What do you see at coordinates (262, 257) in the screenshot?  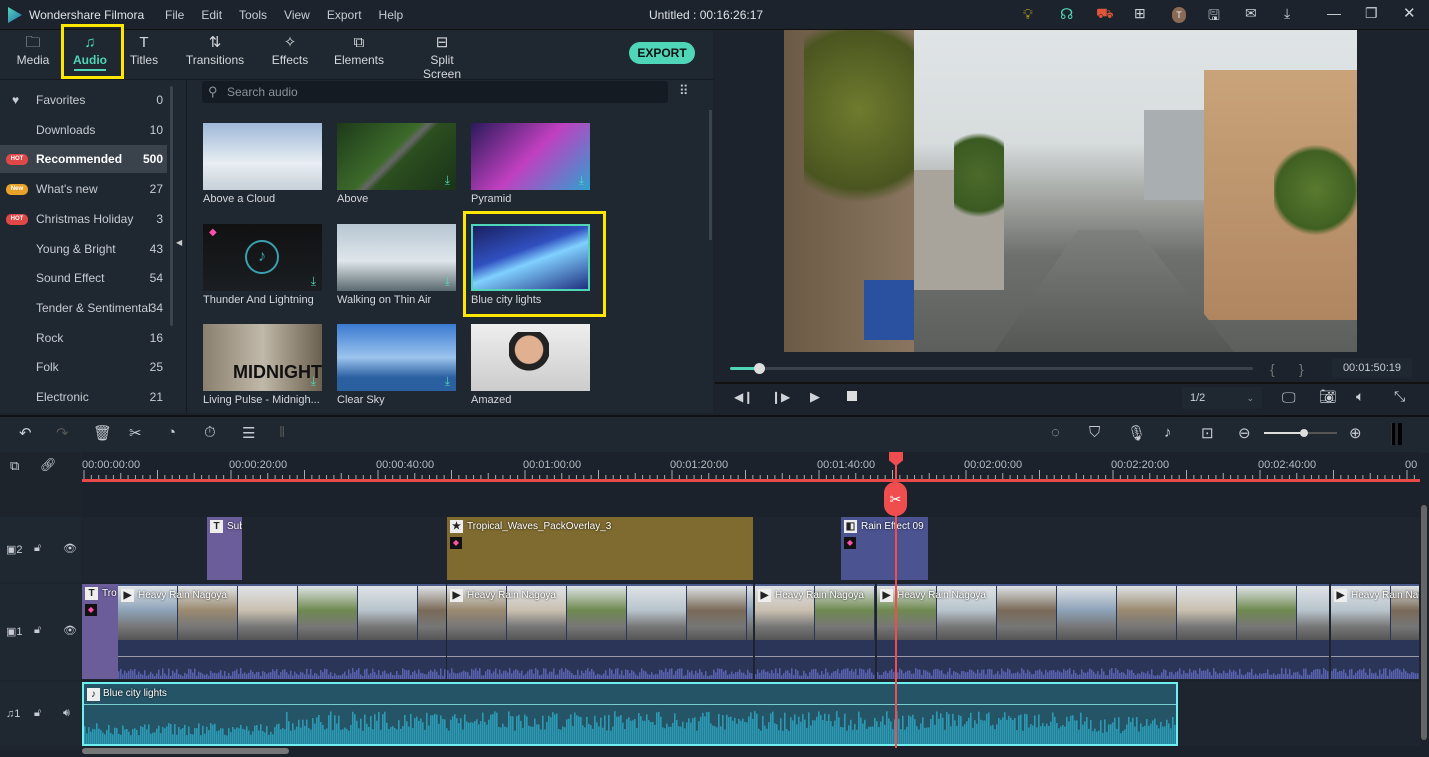 I see `audio-thumbnail: ♪ ◆ ⤓` at bounding box center [262, 257].